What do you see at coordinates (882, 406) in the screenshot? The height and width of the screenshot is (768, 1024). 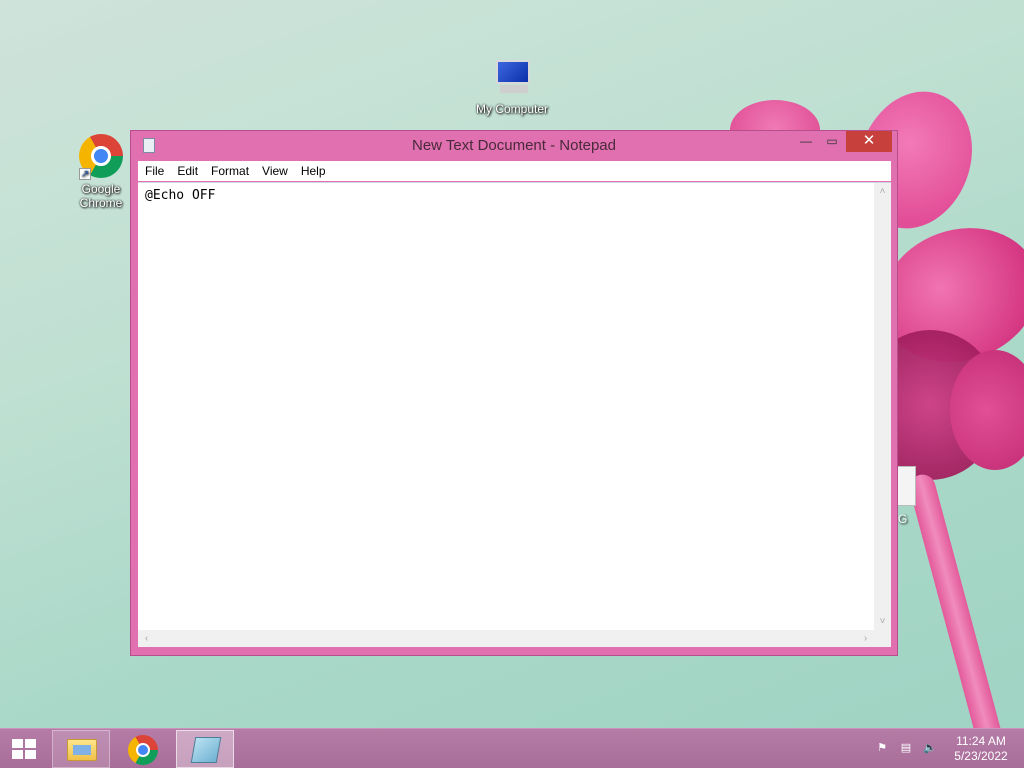 I see `vertical-scrollbar: ˄ ˅` at bounding box center [882, 406].